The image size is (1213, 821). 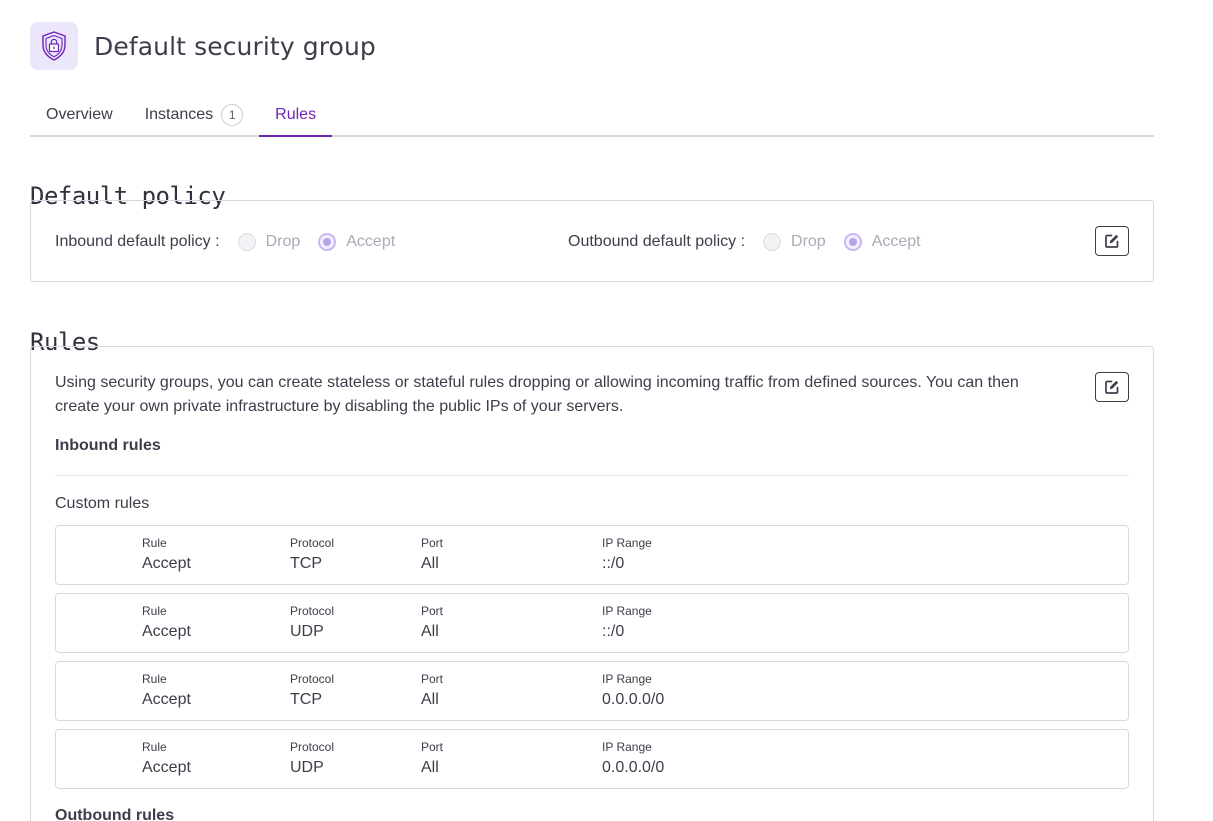 I want to click on page-header: Default security group, so click(x=203, y=46).